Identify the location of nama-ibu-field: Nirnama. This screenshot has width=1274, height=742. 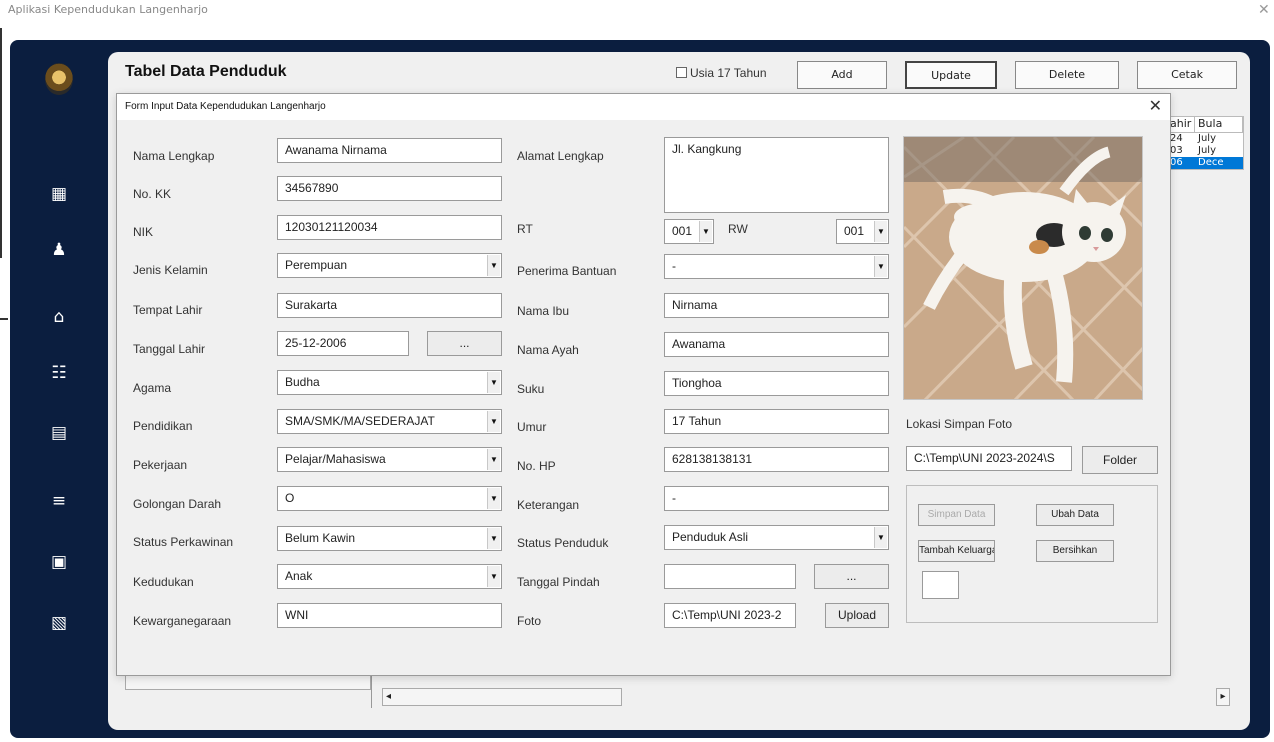
(776, 305).